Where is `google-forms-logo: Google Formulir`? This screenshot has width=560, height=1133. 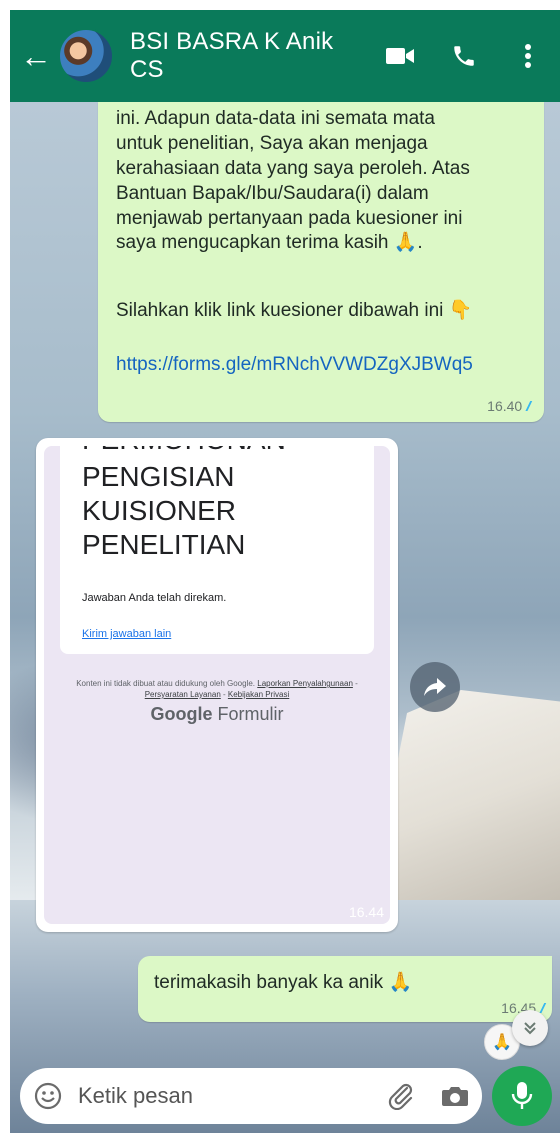 google-forms-logo: Google Formulir is located at coordinates (217, 714).